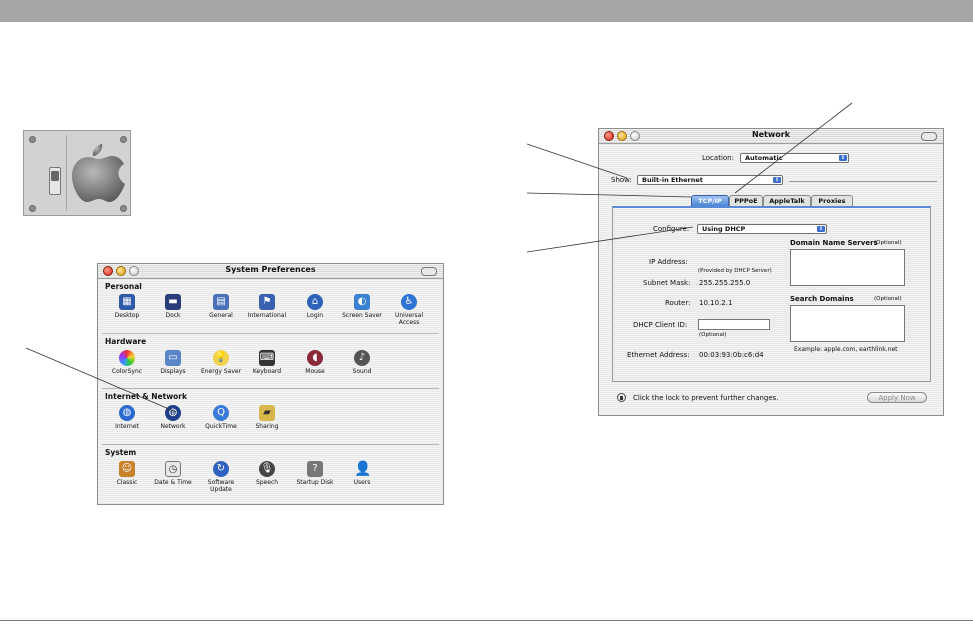 The image size is (973, 624). I want to click on callout-line-tcpip-tab, so click(609, 195).